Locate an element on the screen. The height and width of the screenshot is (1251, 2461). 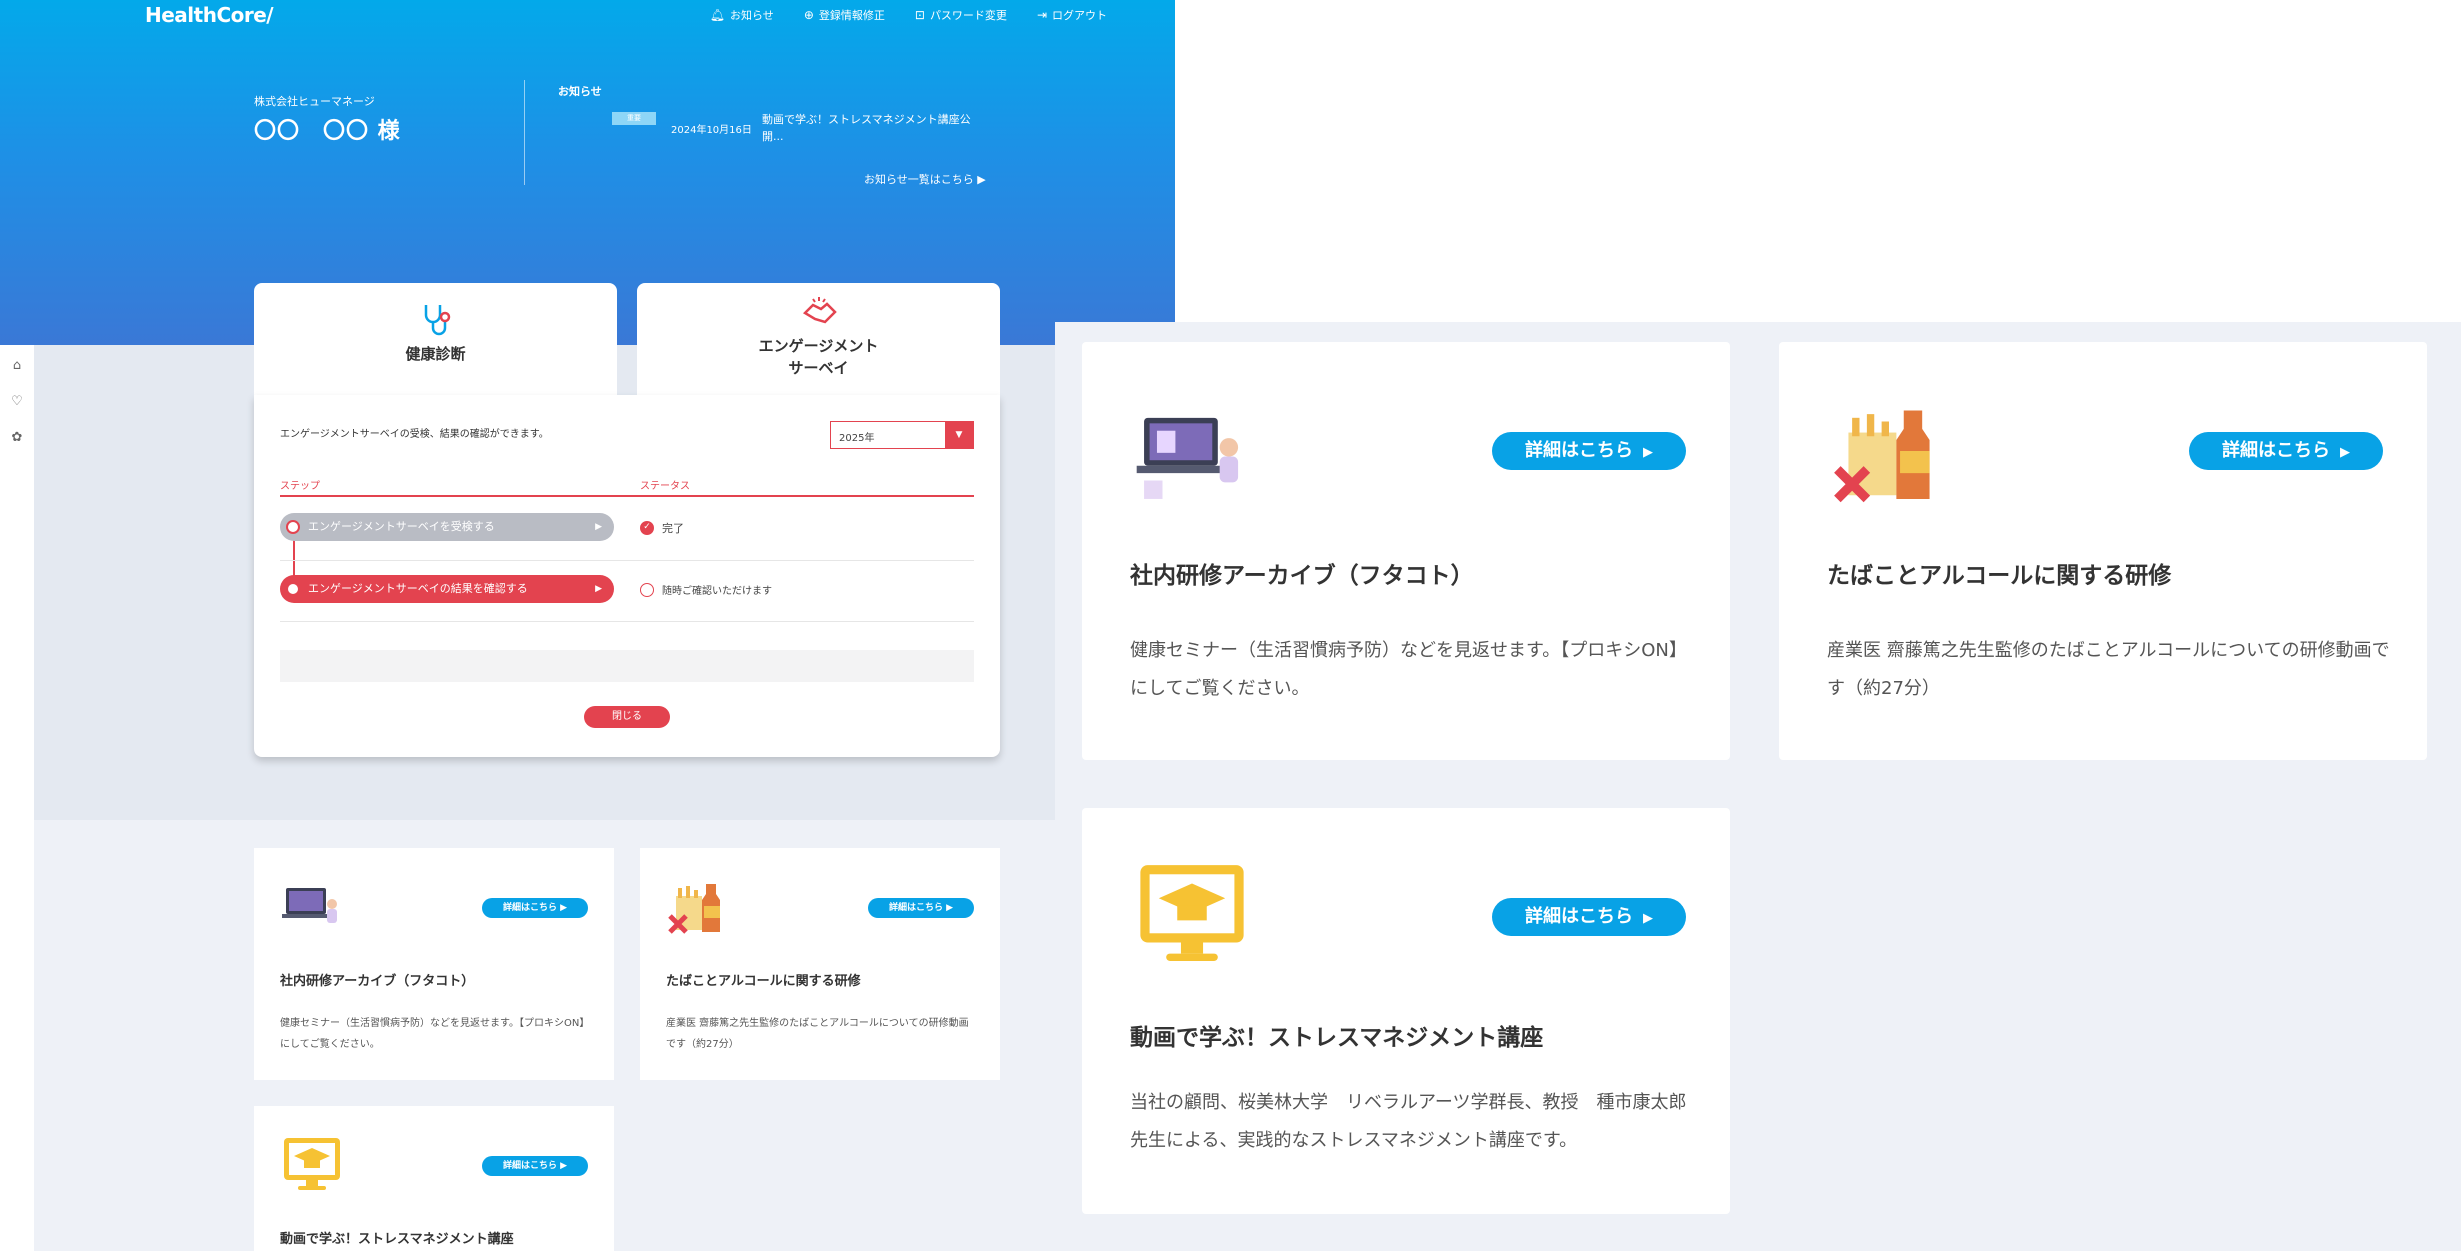
step-take-survey-button: エンゲージメントサーベイを受検する ▶ is located at coordinates (447, 527).